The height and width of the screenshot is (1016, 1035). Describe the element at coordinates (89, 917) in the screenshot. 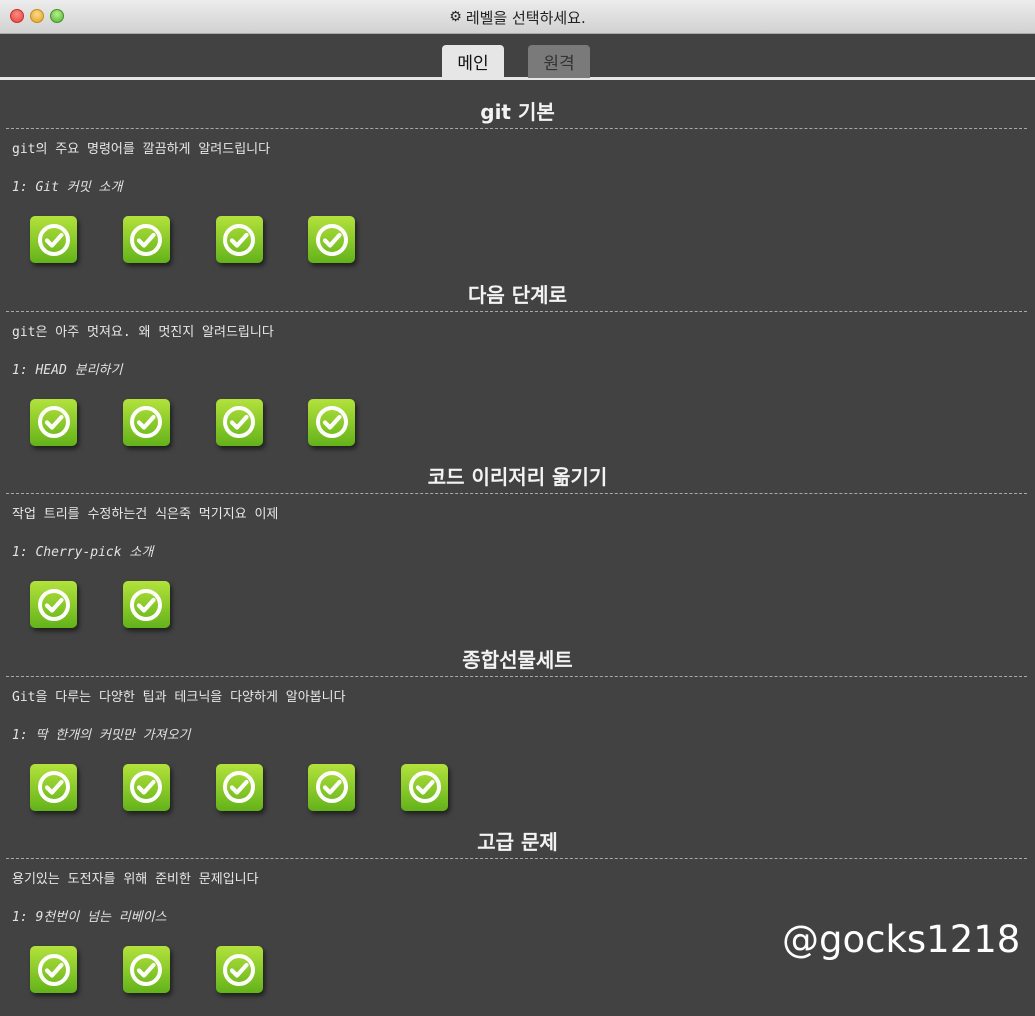

I see `current-level-label: 1: 9천번이 넘는 리베이스` at that location.